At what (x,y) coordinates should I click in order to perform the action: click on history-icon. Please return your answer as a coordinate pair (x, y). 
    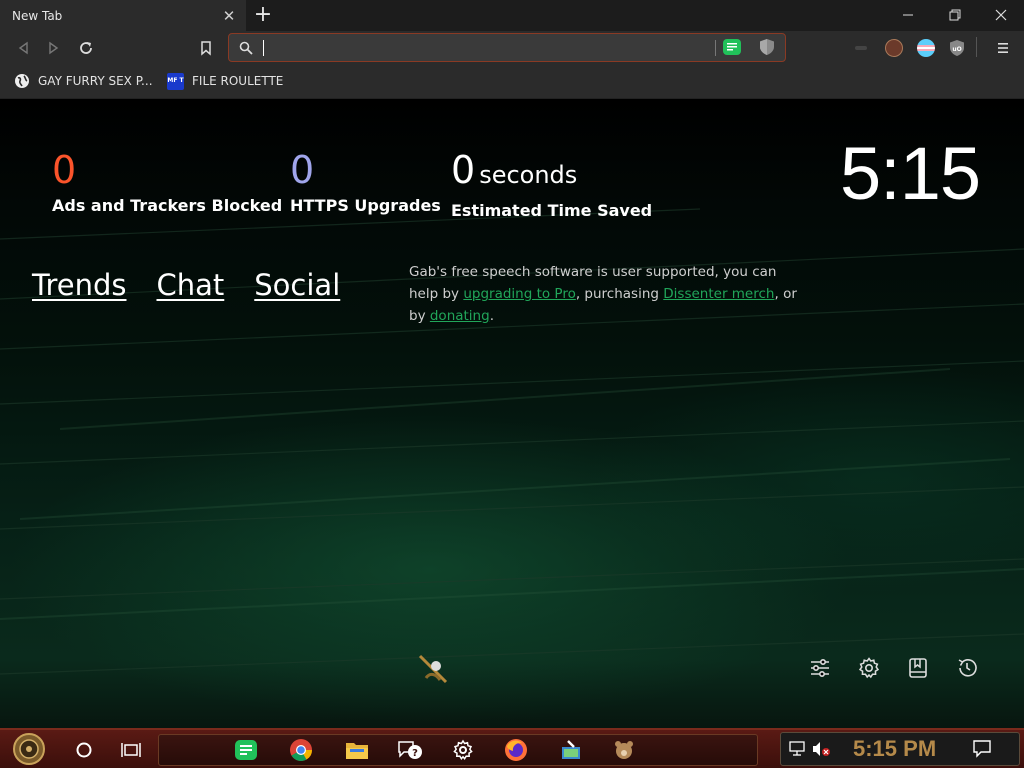
    Looking at the image, I should click on (967, 668).